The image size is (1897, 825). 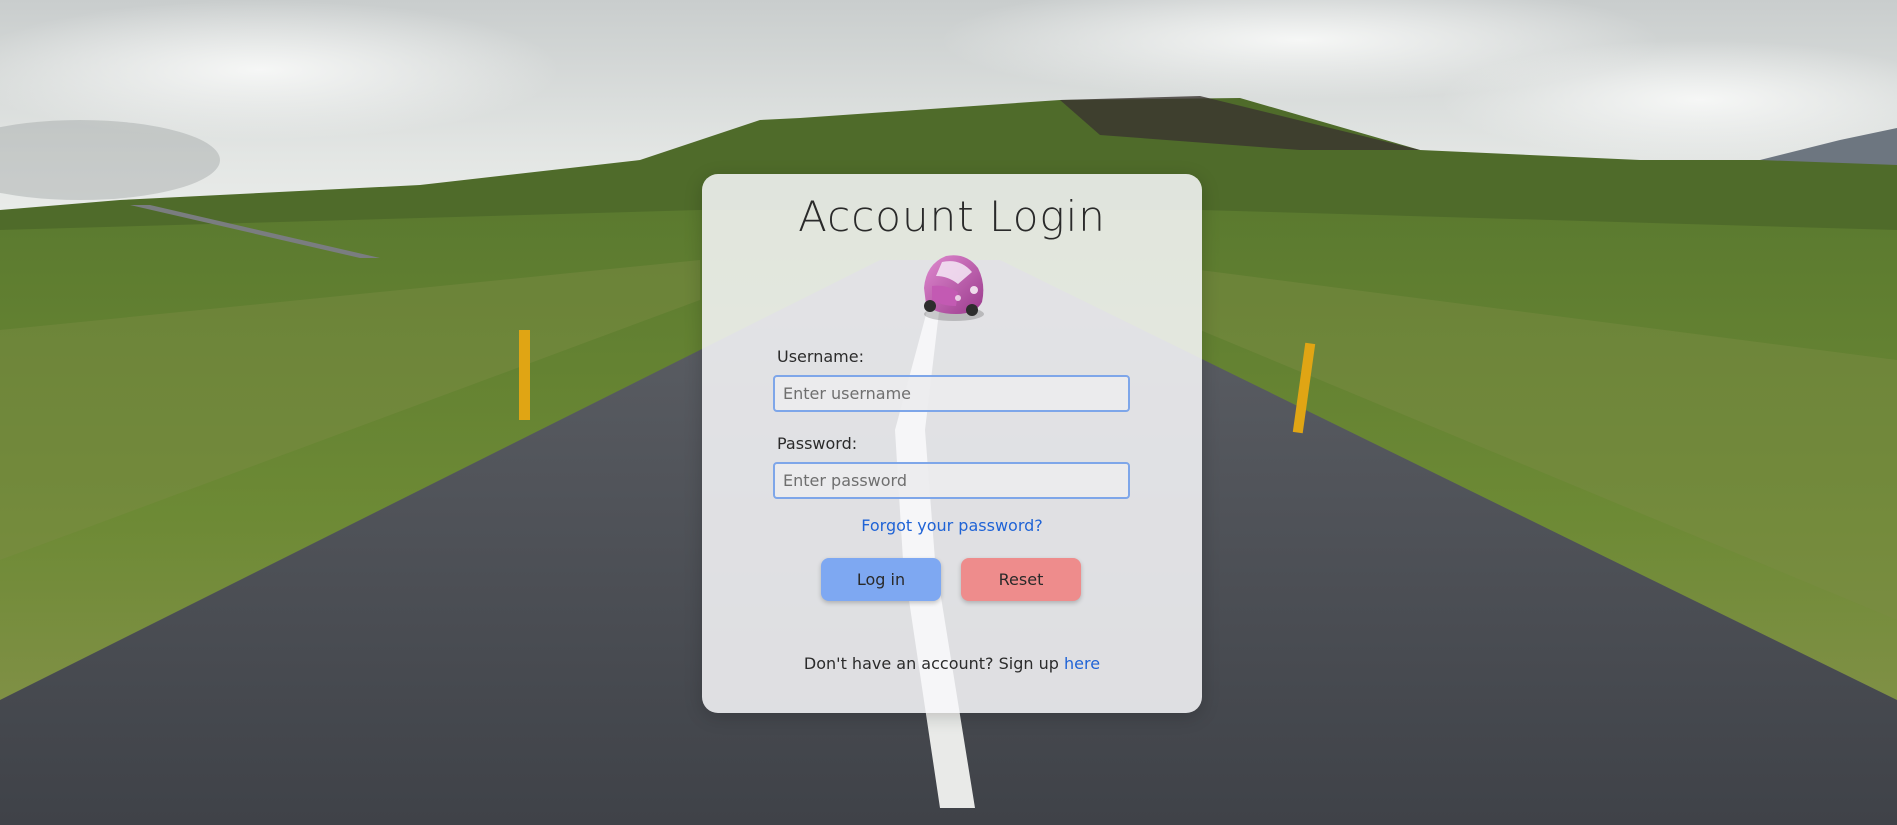 I want to click on password-label: Password:, so click(x=817, y=443).